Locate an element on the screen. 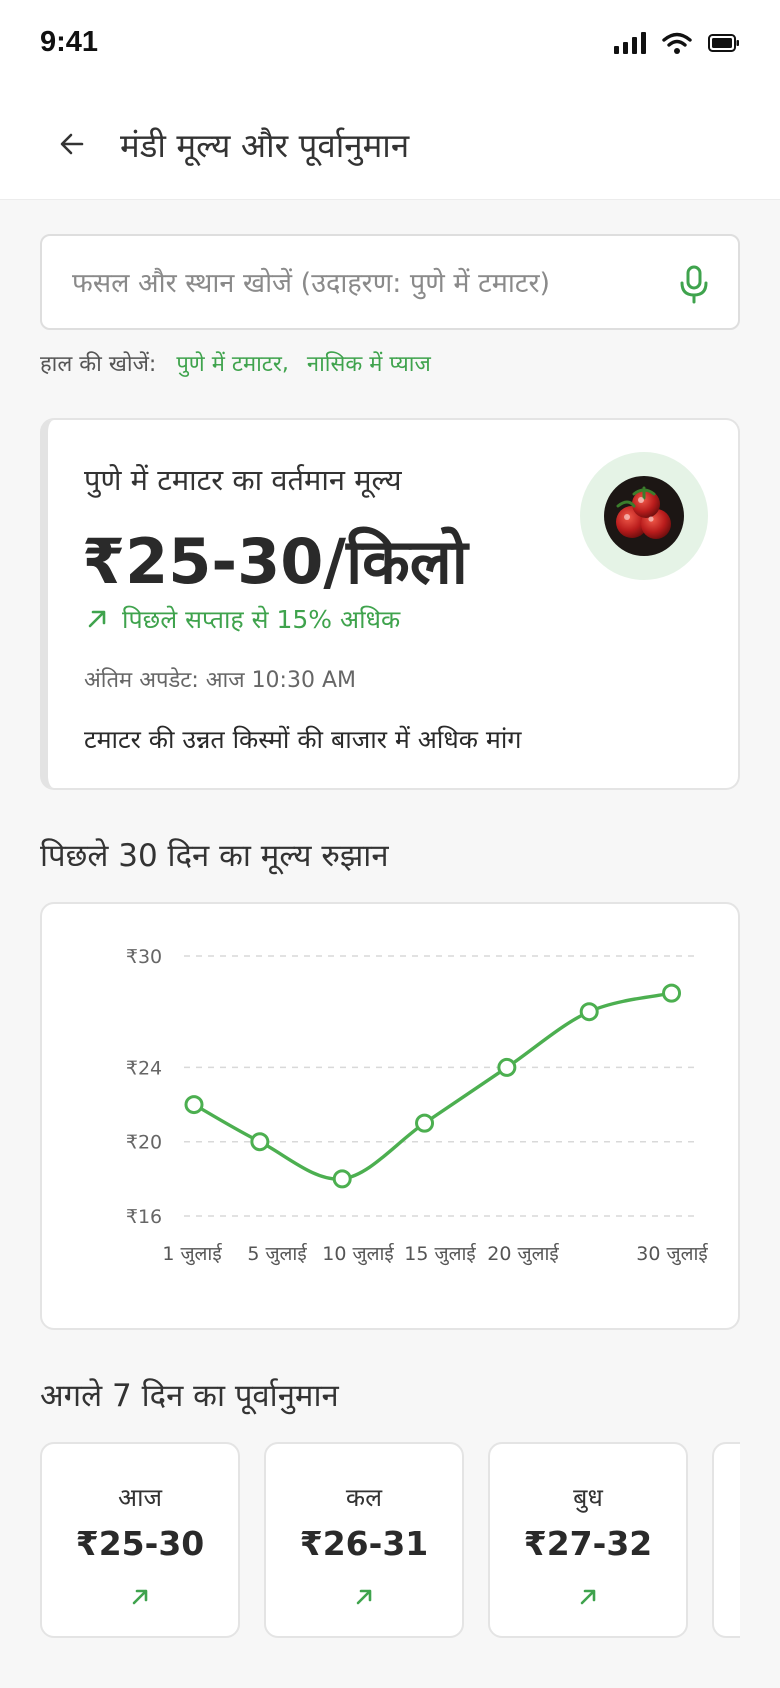 The width and height of the screenshot is (780, 1688). status-bar: 9:41 is located at coordinates (390, 45).